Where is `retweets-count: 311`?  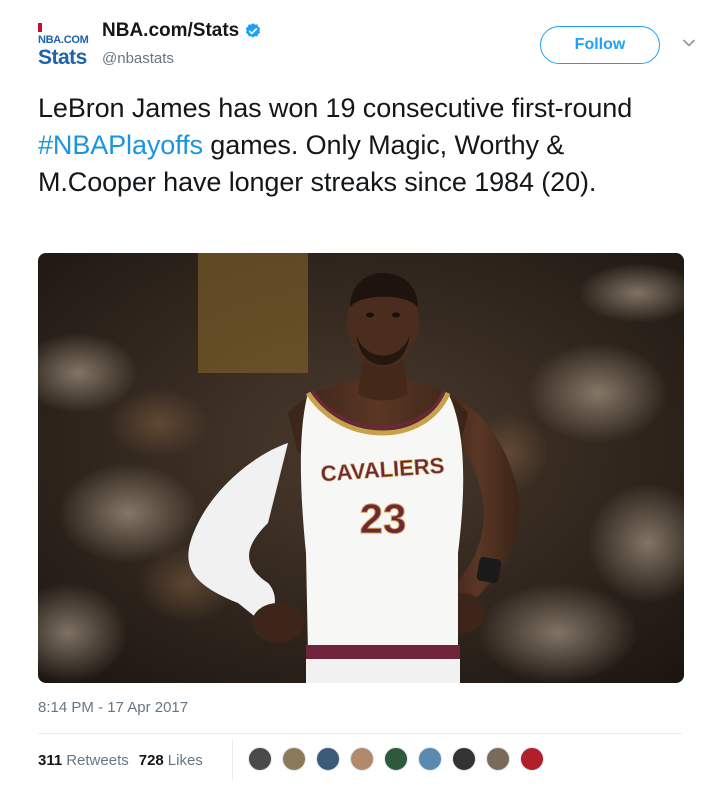
retweets-count: 311 is located at coordinates (50, 760).